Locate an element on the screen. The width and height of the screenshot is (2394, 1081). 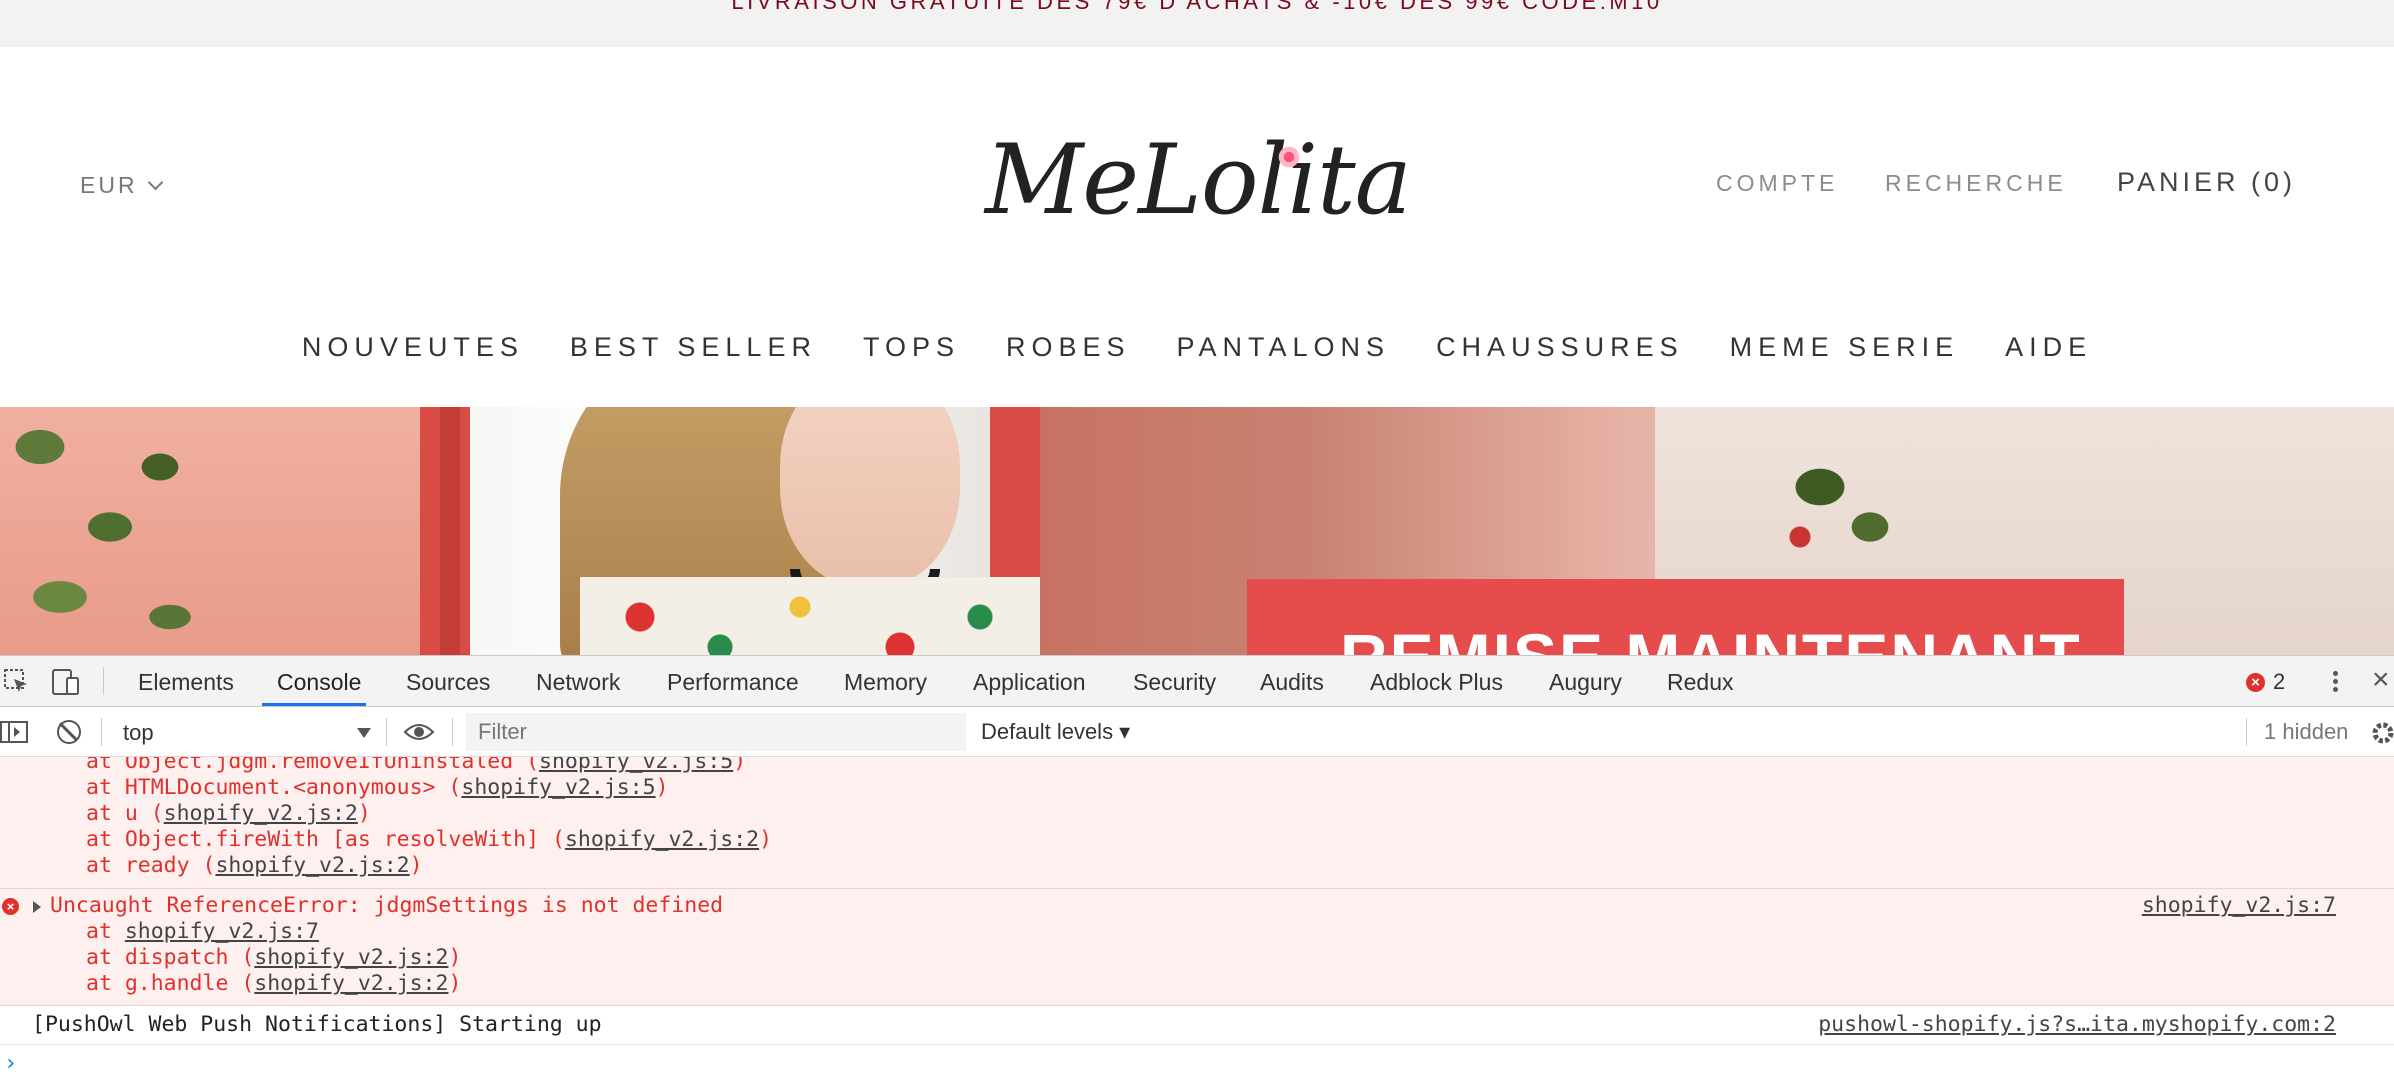
stack-line: at u (shopify_v2.js:2) is located at coordinates (228, 813).